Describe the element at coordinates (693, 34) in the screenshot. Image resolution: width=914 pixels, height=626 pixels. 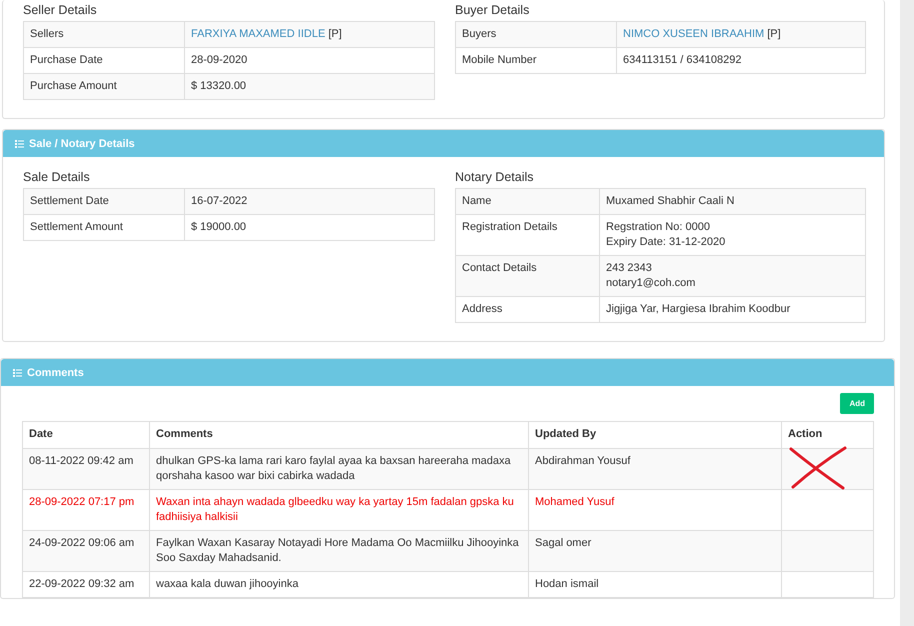
I see `name-link: NIMCO XUSEEN IBRAAHIM` at that location.